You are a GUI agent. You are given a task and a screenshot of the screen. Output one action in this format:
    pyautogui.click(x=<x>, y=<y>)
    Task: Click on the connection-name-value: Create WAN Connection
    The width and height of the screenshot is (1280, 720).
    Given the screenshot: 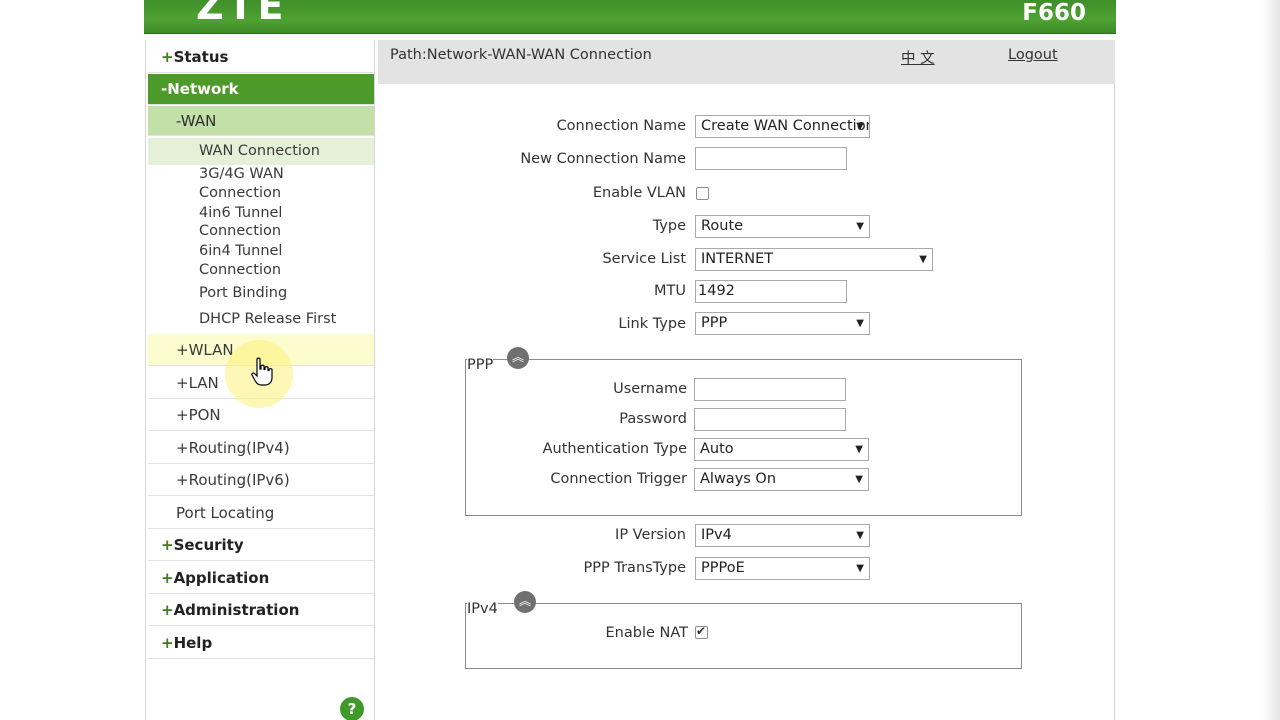 What is the action you would take?
    pyautogui.click(x=785, y=126)
    